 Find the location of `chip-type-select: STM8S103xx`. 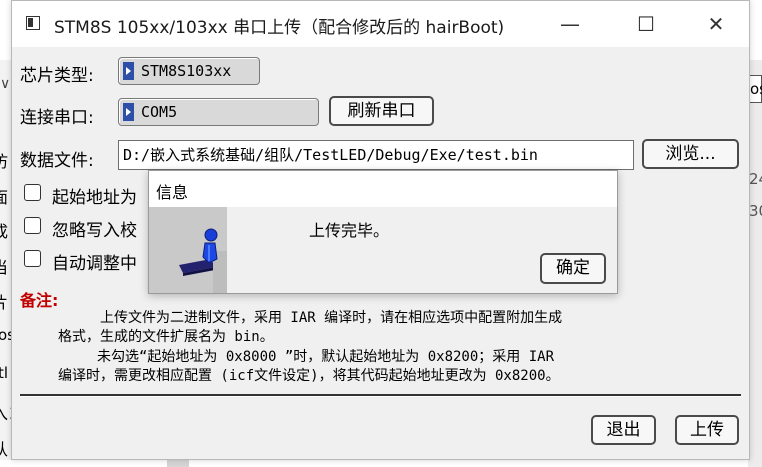

chip-type-select: STM8S103xx is located at coordinates (189, 71).